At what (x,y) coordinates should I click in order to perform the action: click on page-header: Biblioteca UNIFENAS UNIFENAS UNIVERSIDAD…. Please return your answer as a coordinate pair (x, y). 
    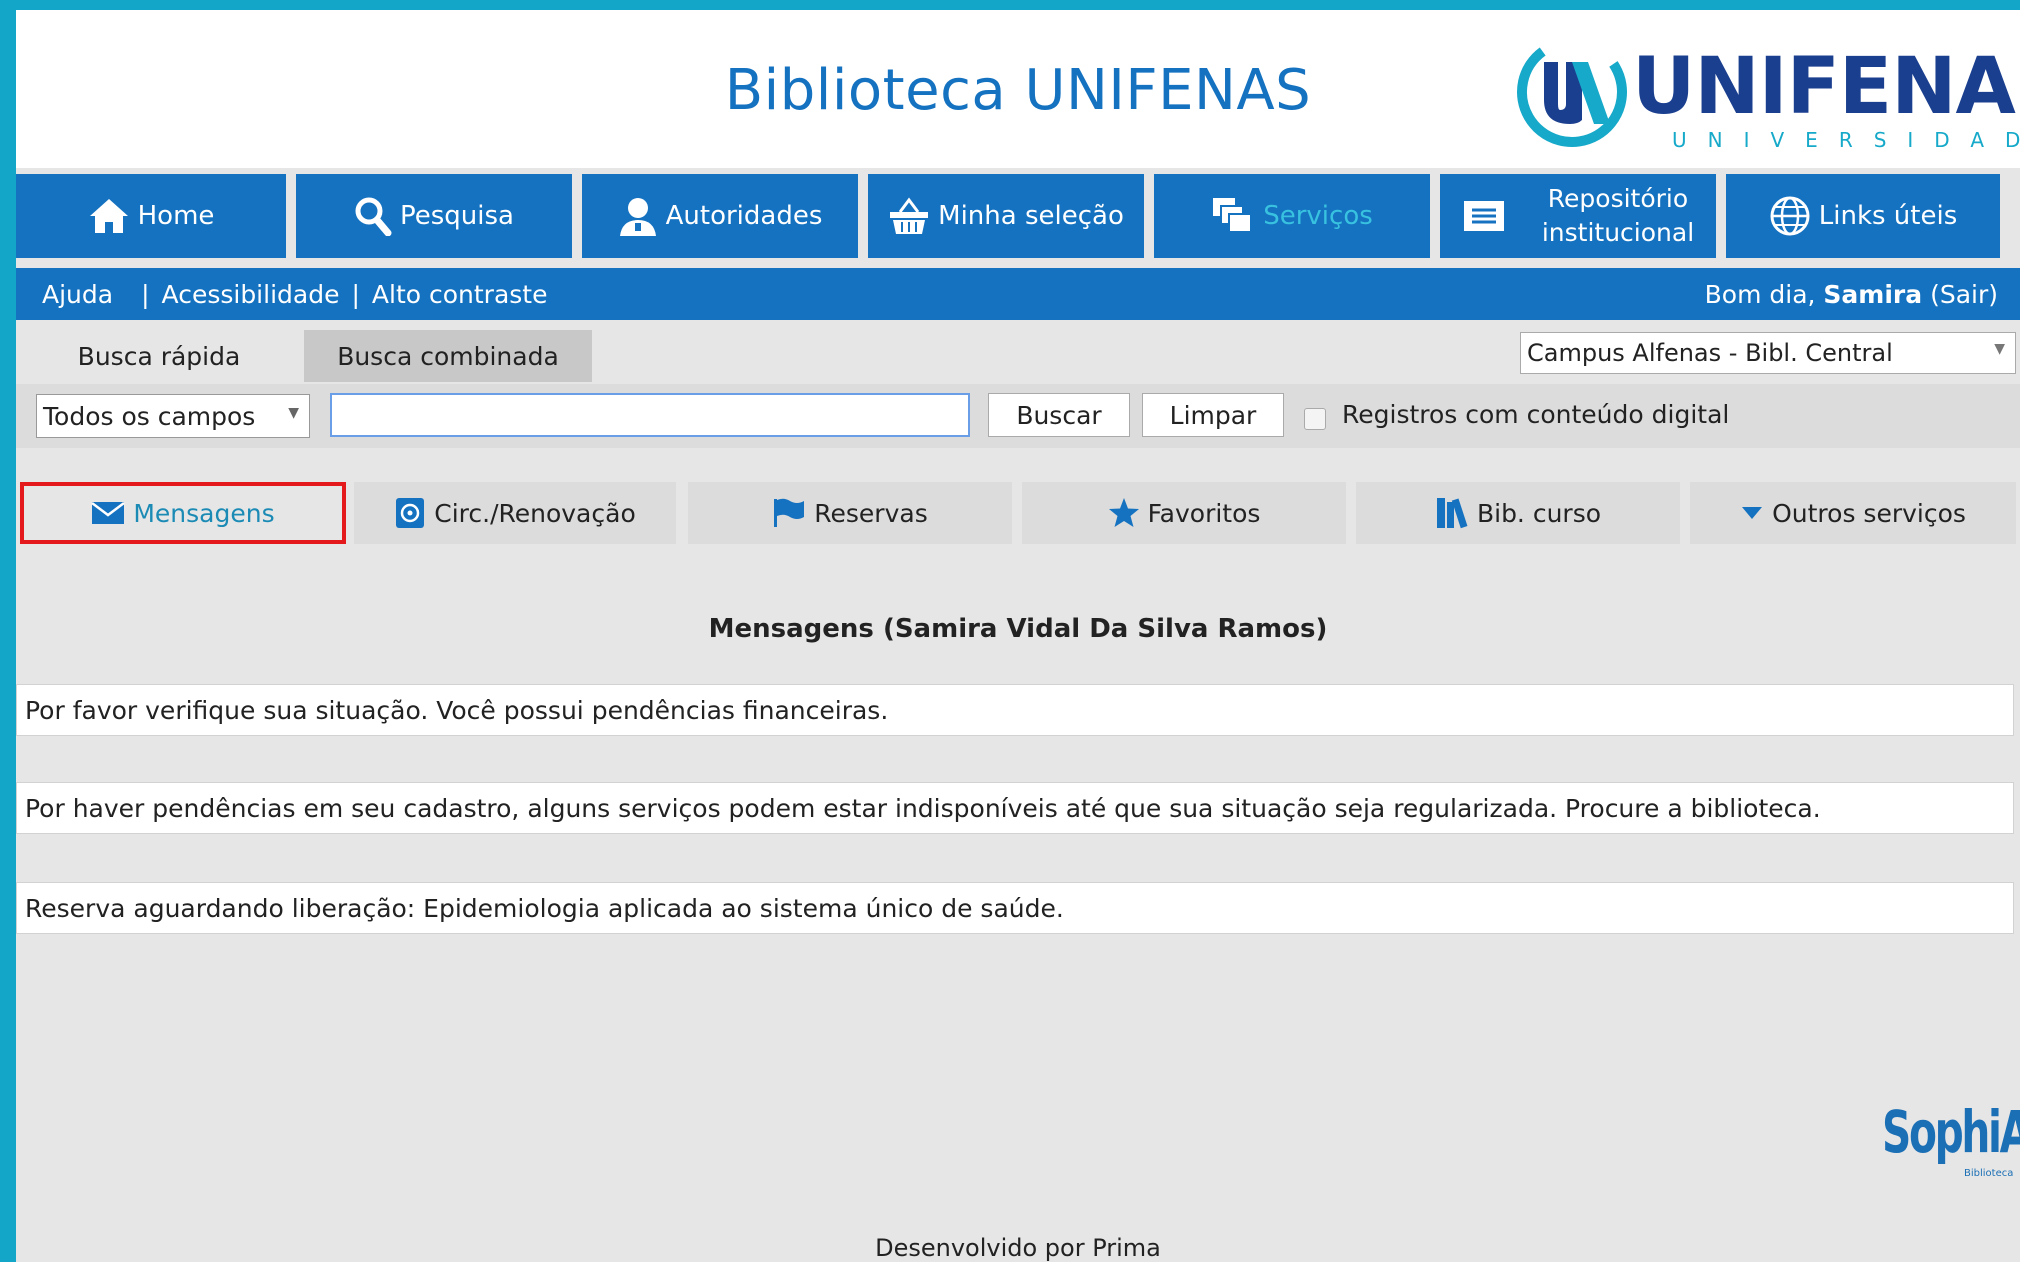
    Looking at the image, I should click on (1018, 89).